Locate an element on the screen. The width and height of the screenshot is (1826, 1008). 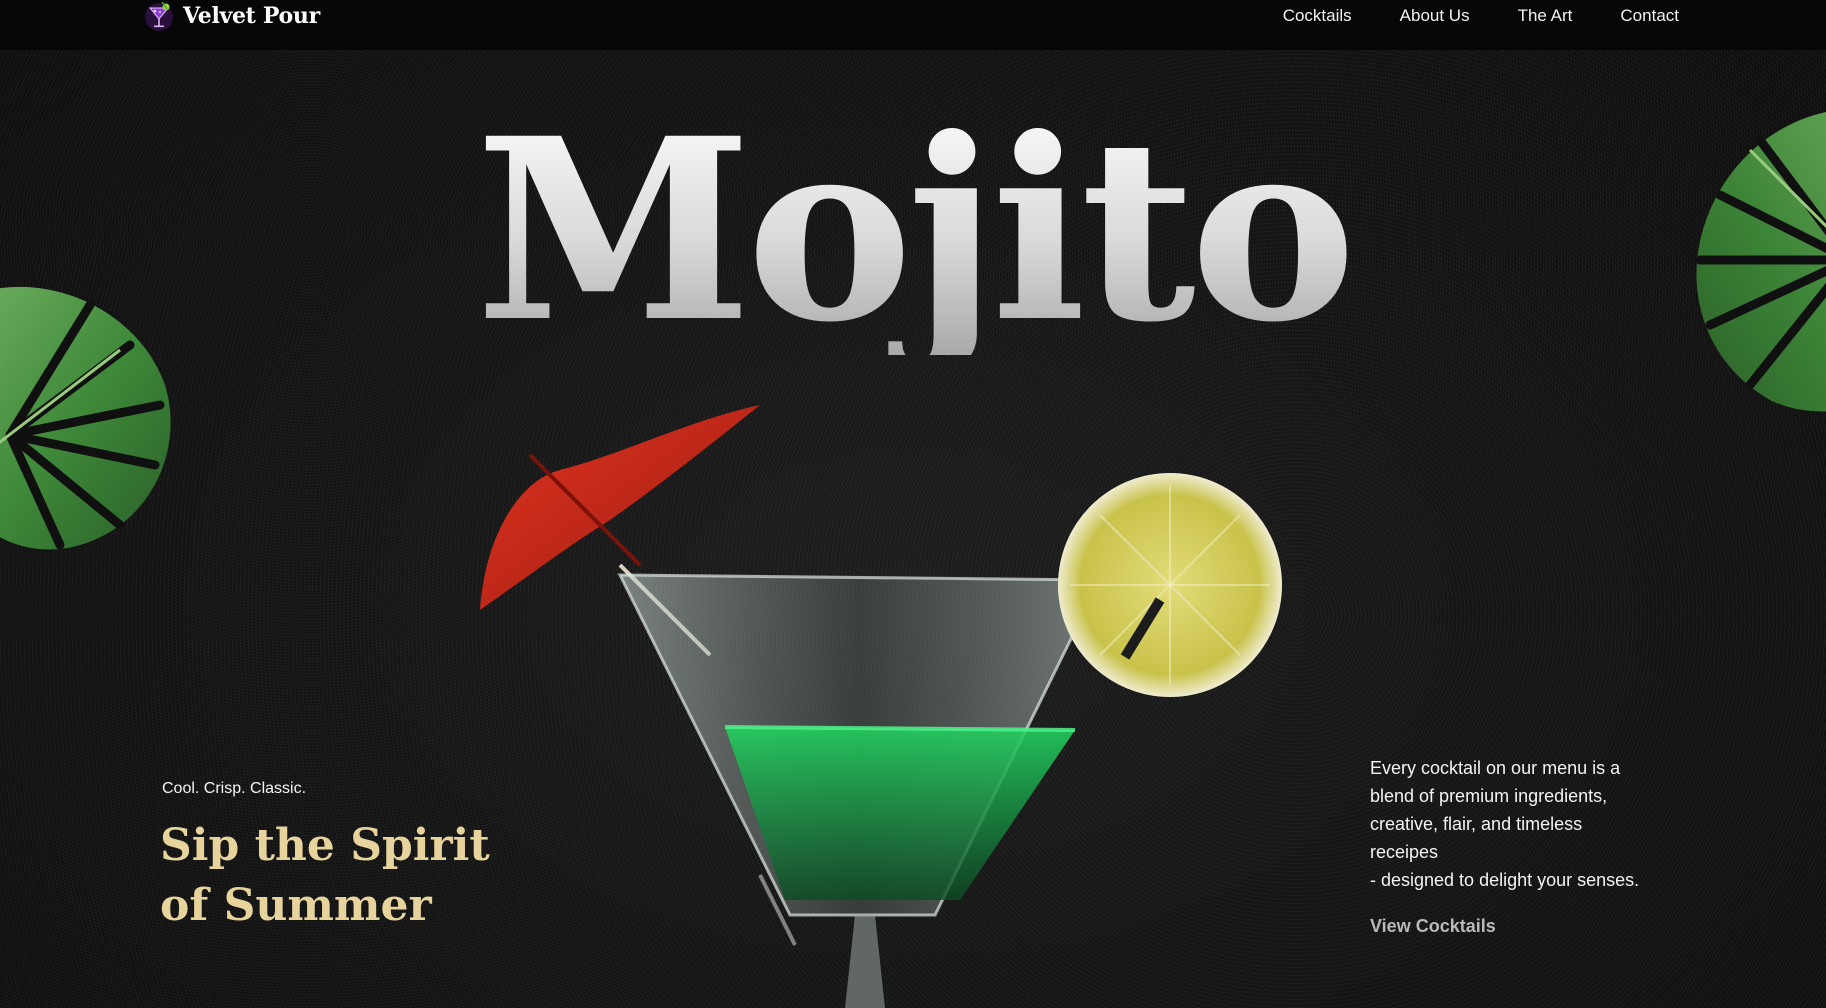
view-cocktails-link: View Cocktails is located at coordinates (1433, 926).